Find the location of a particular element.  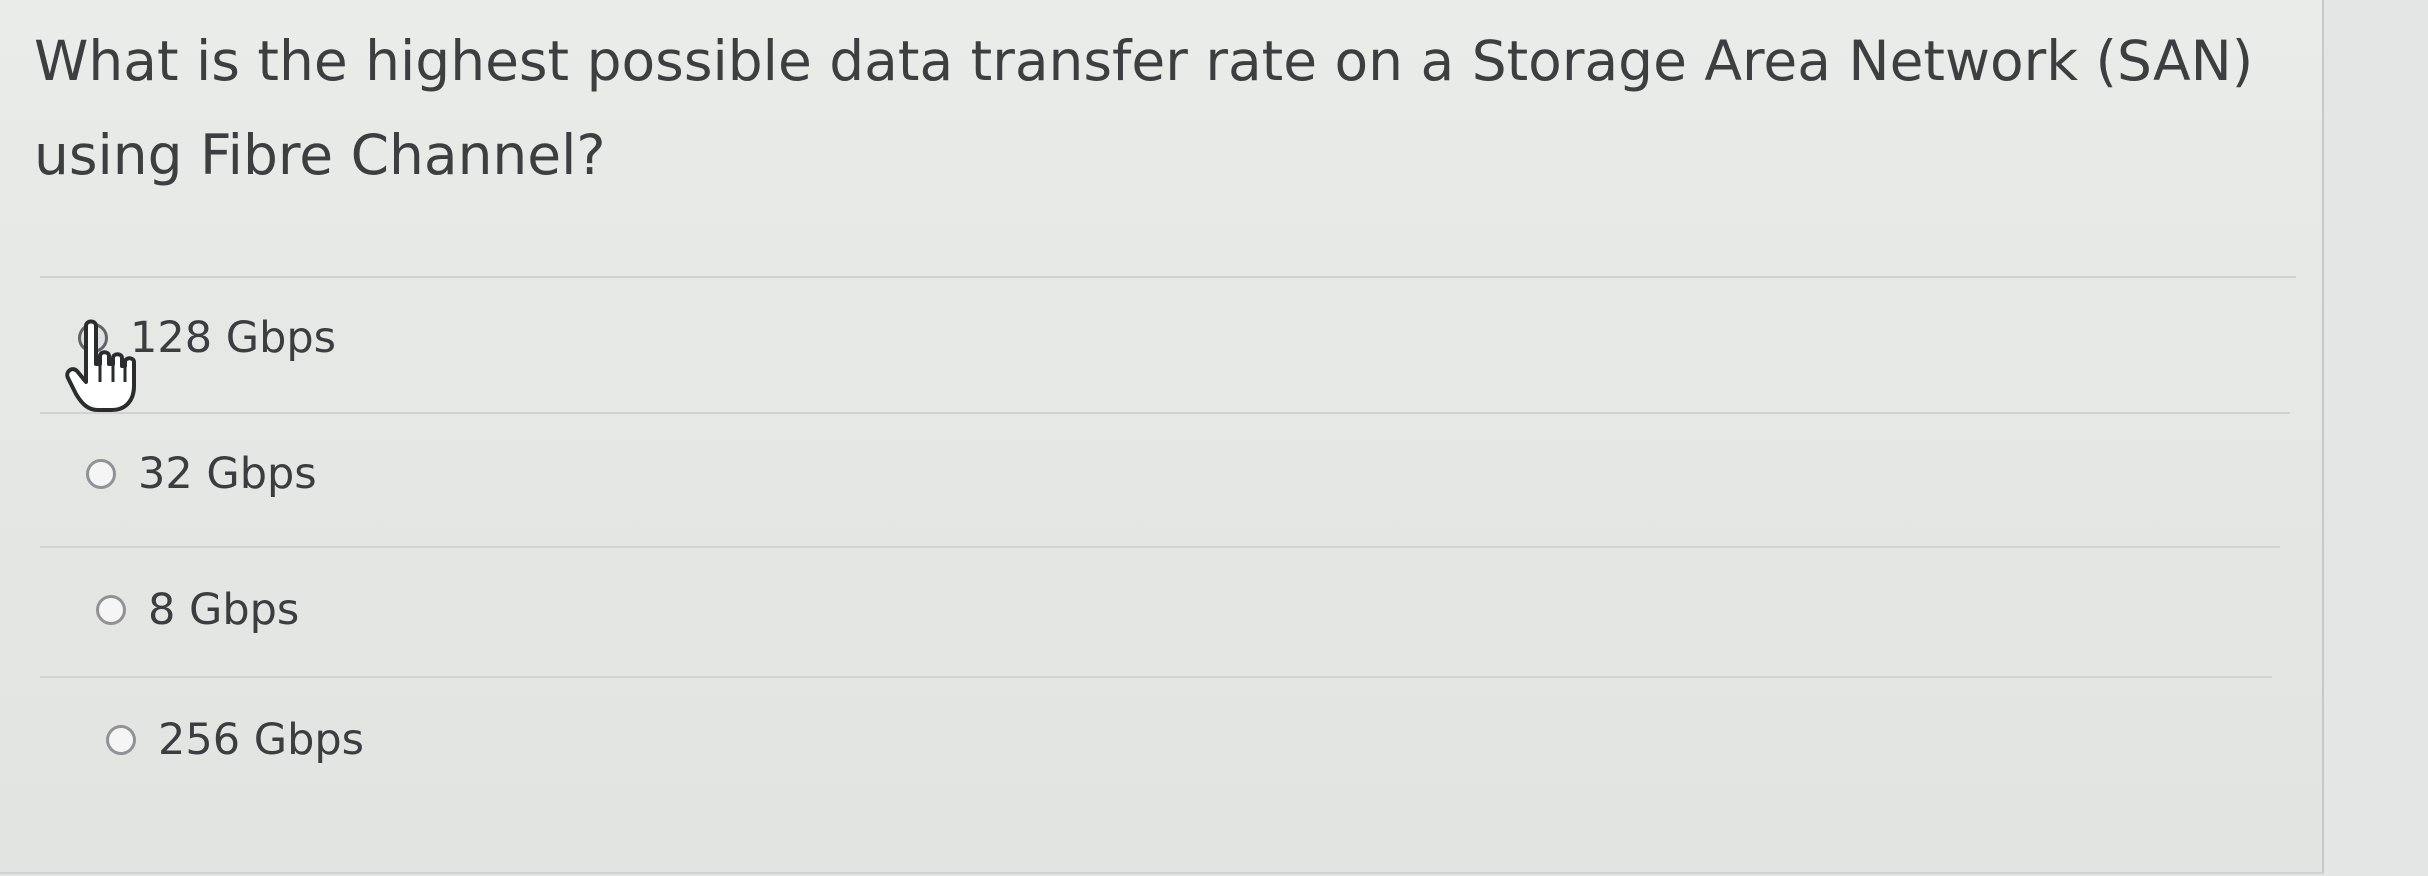

option-label-3: 8 Gbps is located at coordinates (224, 610).